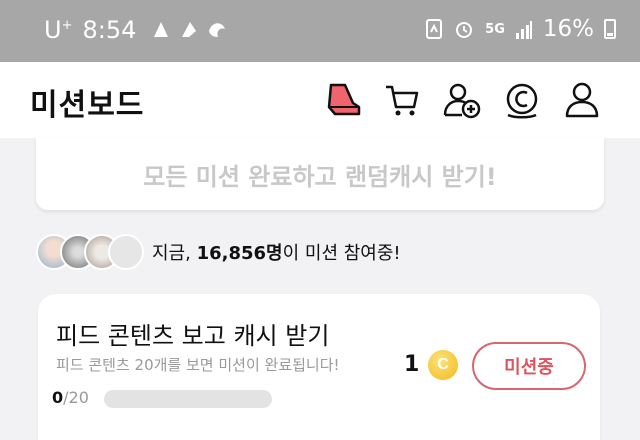 The width and height of the screenshot is (640, 440). I want to click on notification-icons, so click(189, 30).